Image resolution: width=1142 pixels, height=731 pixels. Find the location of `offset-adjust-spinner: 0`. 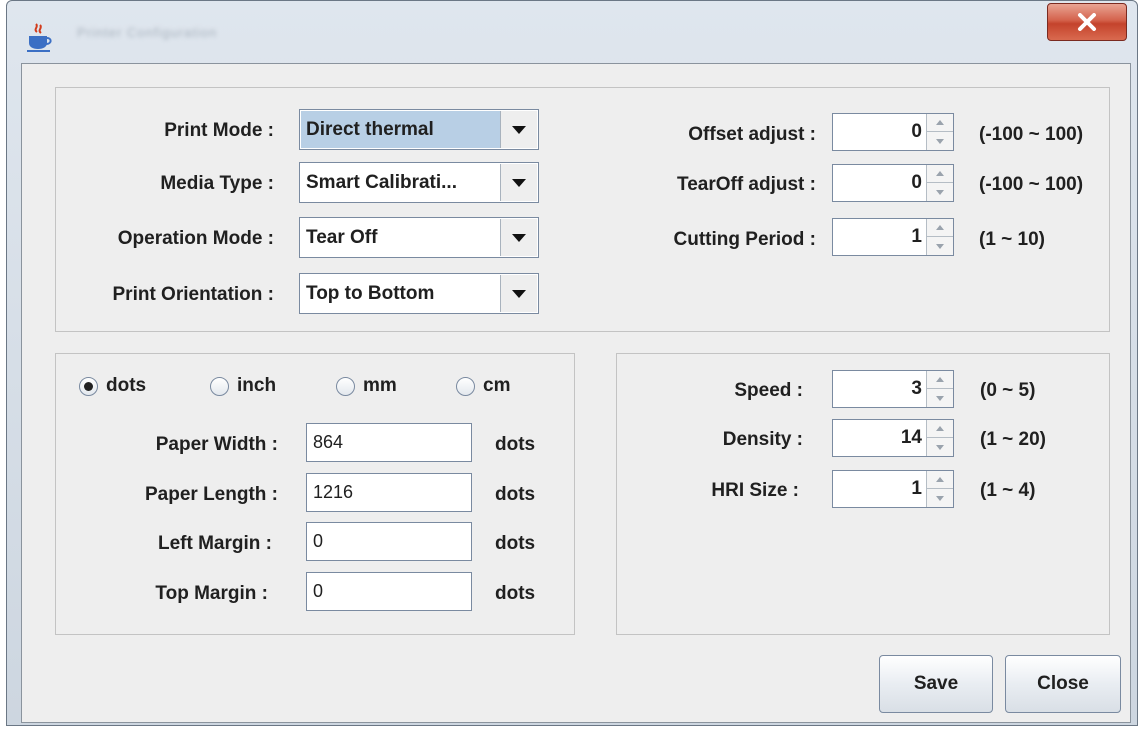

offset-adjust-spinner: 0 is located at coordinates (893, 132).